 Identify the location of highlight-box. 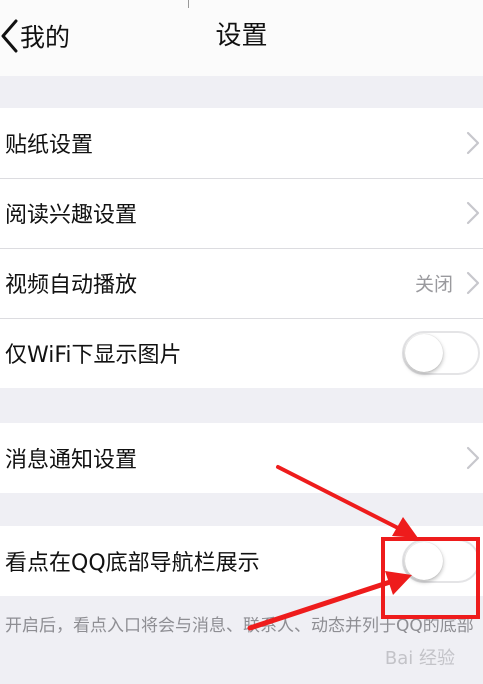
(430, 578).